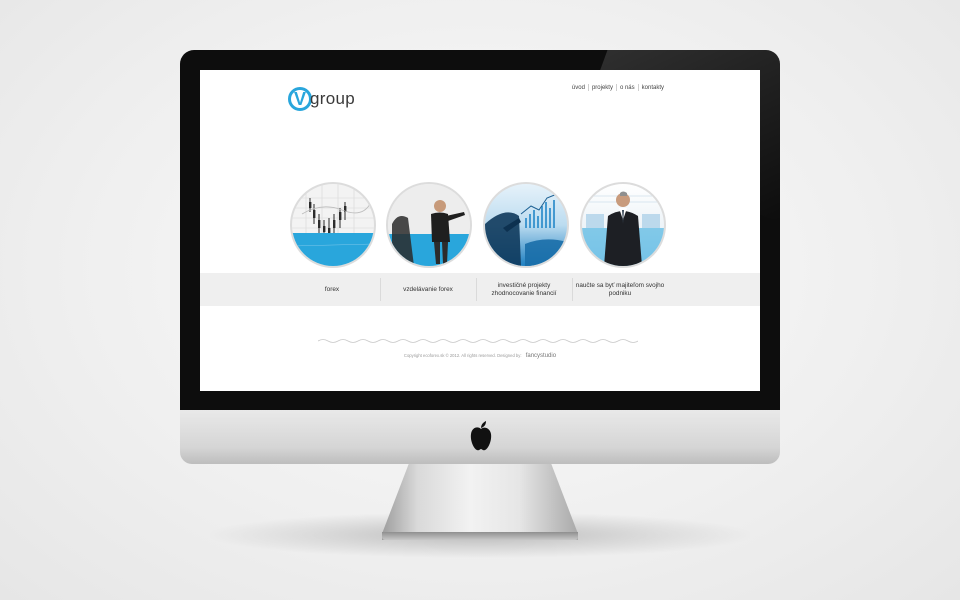  What do you see at coordinates (332, 98) in the screenshot?
I see `logo-text: group` at bounding box center [332, 98].